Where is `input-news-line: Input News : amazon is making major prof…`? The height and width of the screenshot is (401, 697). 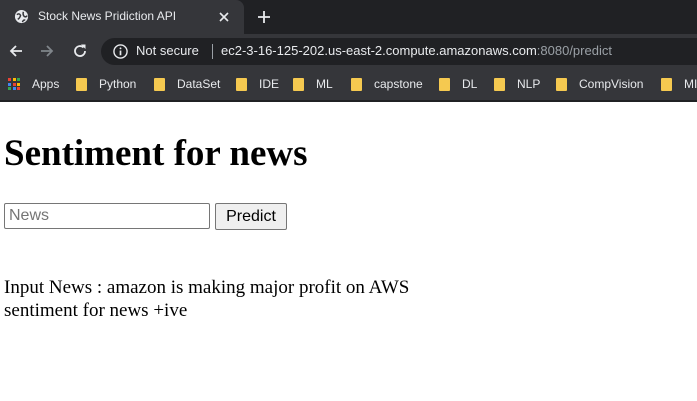
input-news-line: Input News : amazon is making major prof… is located at coordinates (207, 287).